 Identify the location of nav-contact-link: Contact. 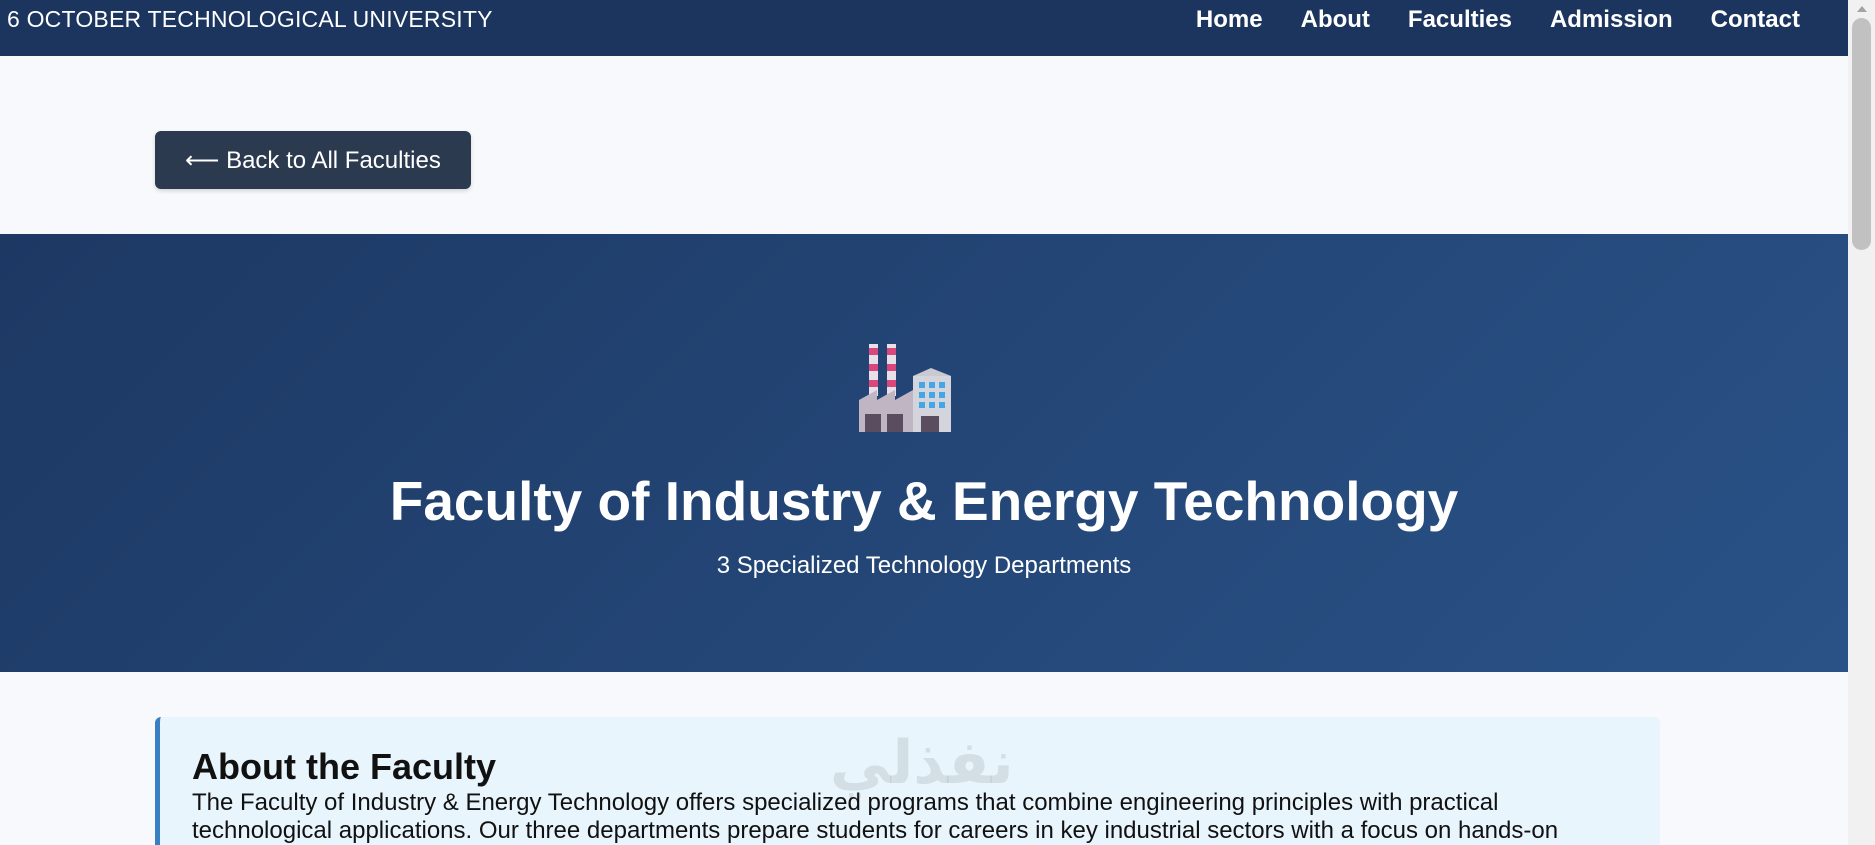
(1755, 20).